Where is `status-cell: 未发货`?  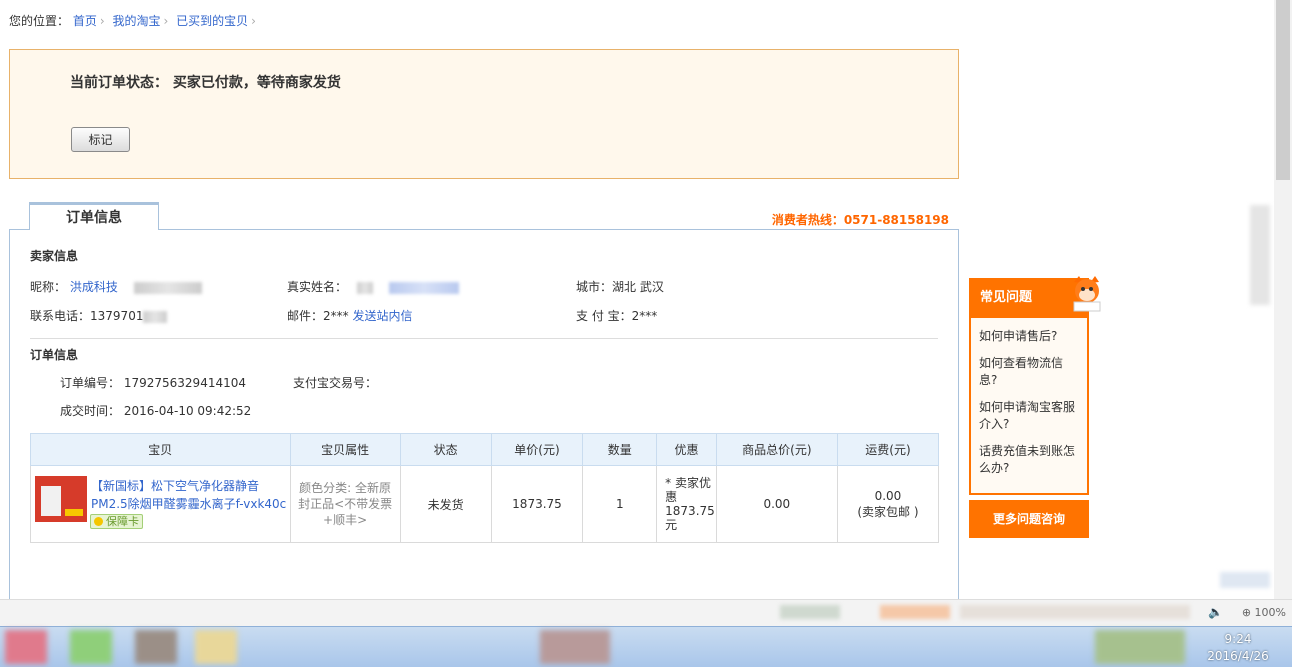
status-cell: 未发货 is located at coordinates (445, 504).